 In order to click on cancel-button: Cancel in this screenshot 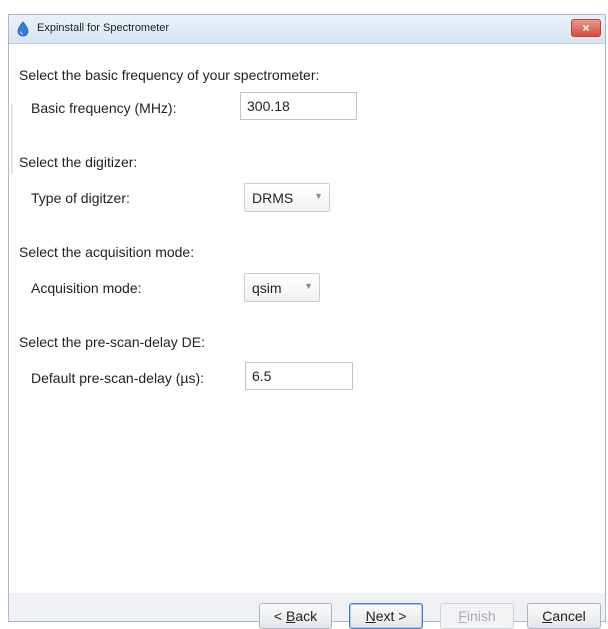, I will do `click(564, 616)`.